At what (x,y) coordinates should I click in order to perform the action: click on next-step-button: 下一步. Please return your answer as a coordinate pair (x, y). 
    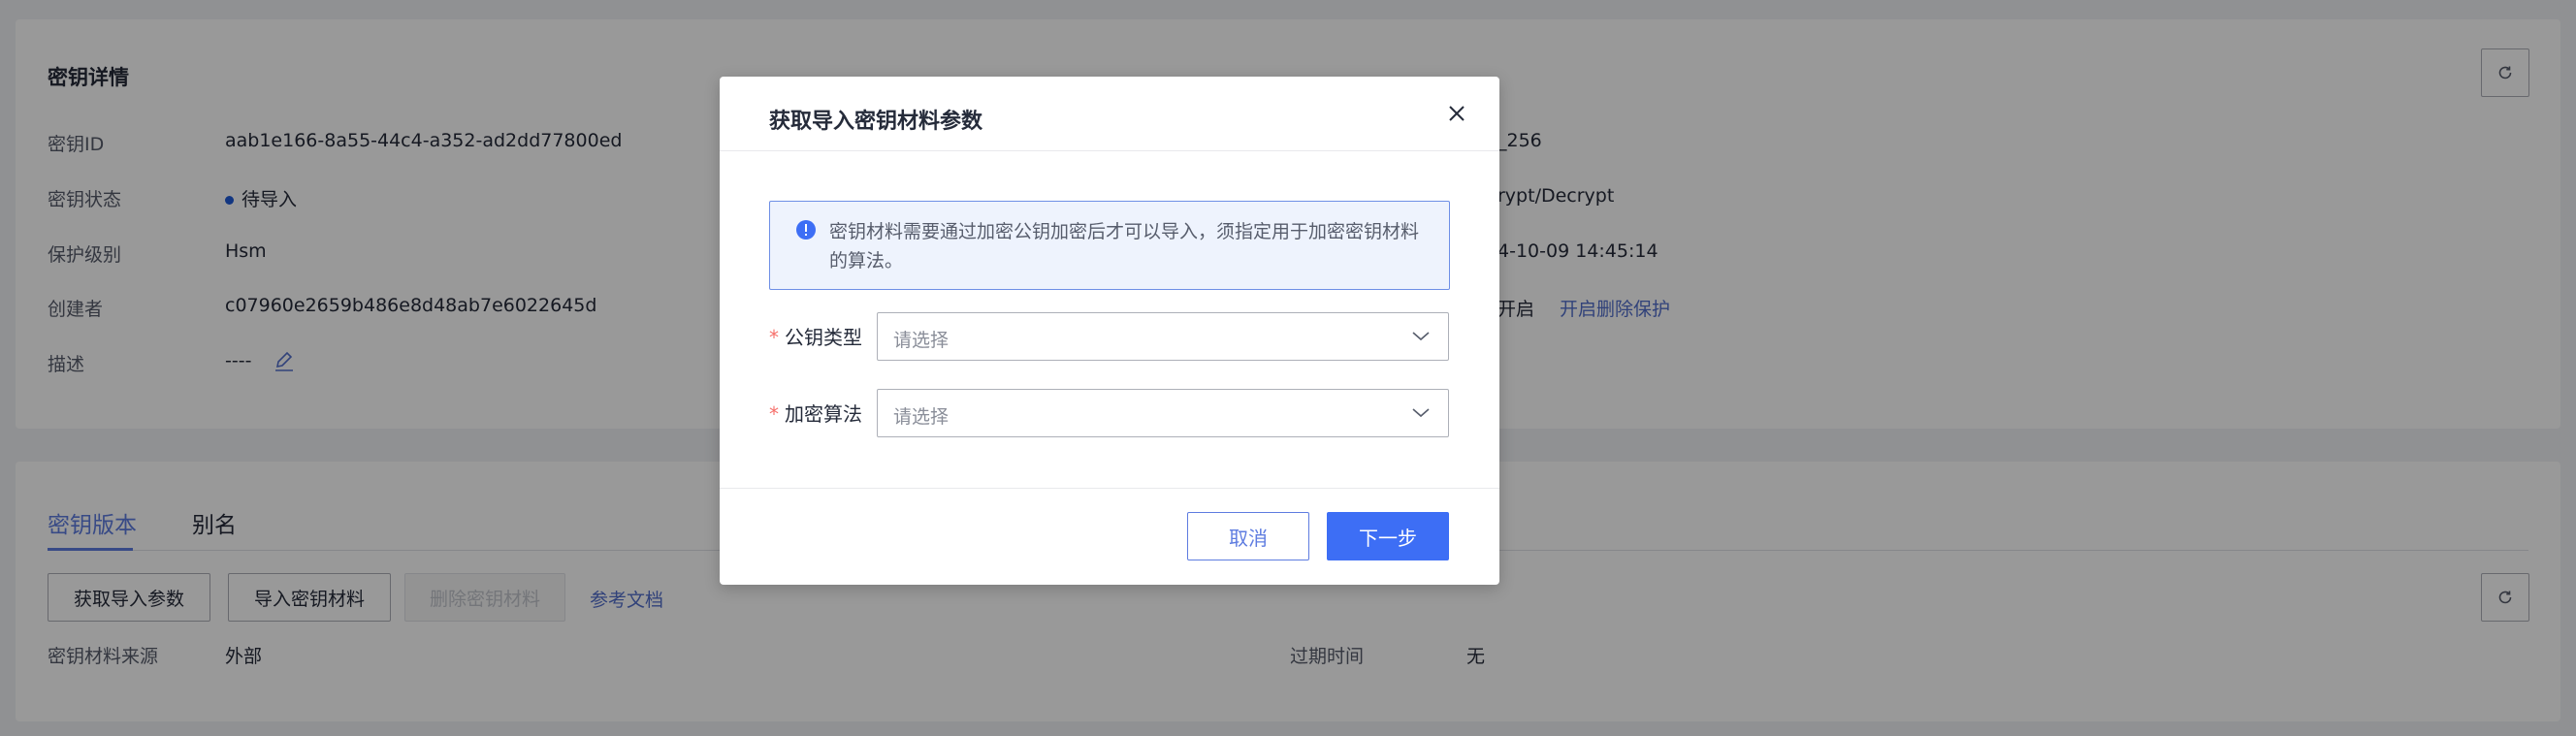
    Looking at the image, I should click on (1388, 536).